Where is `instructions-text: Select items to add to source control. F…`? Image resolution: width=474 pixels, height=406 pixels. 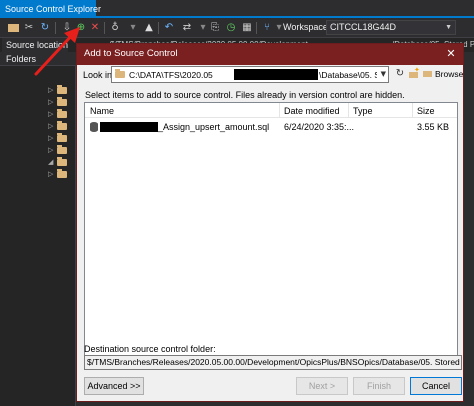 instructions-text: Select items to add to source control. F… is located at coordinates (245, 95).